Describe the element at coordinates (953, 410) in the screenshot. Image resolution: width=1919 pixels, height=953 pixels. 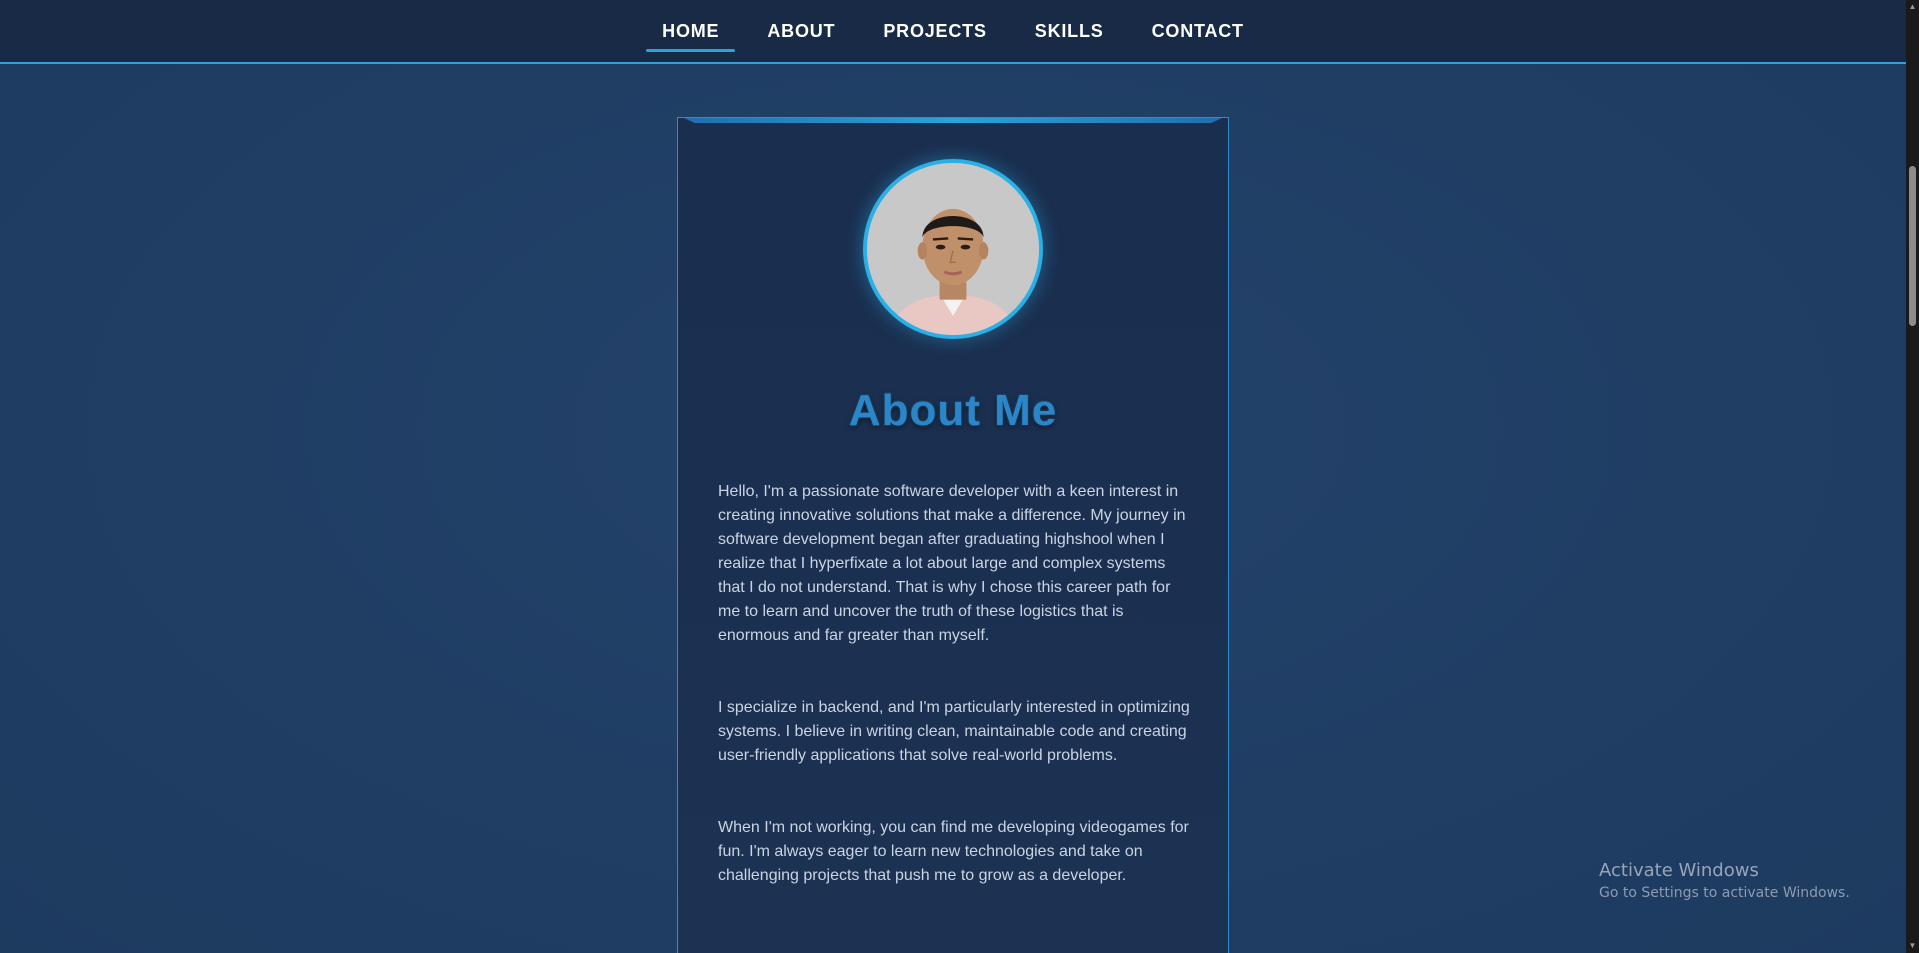
I see `about-title: About Me` at that location.